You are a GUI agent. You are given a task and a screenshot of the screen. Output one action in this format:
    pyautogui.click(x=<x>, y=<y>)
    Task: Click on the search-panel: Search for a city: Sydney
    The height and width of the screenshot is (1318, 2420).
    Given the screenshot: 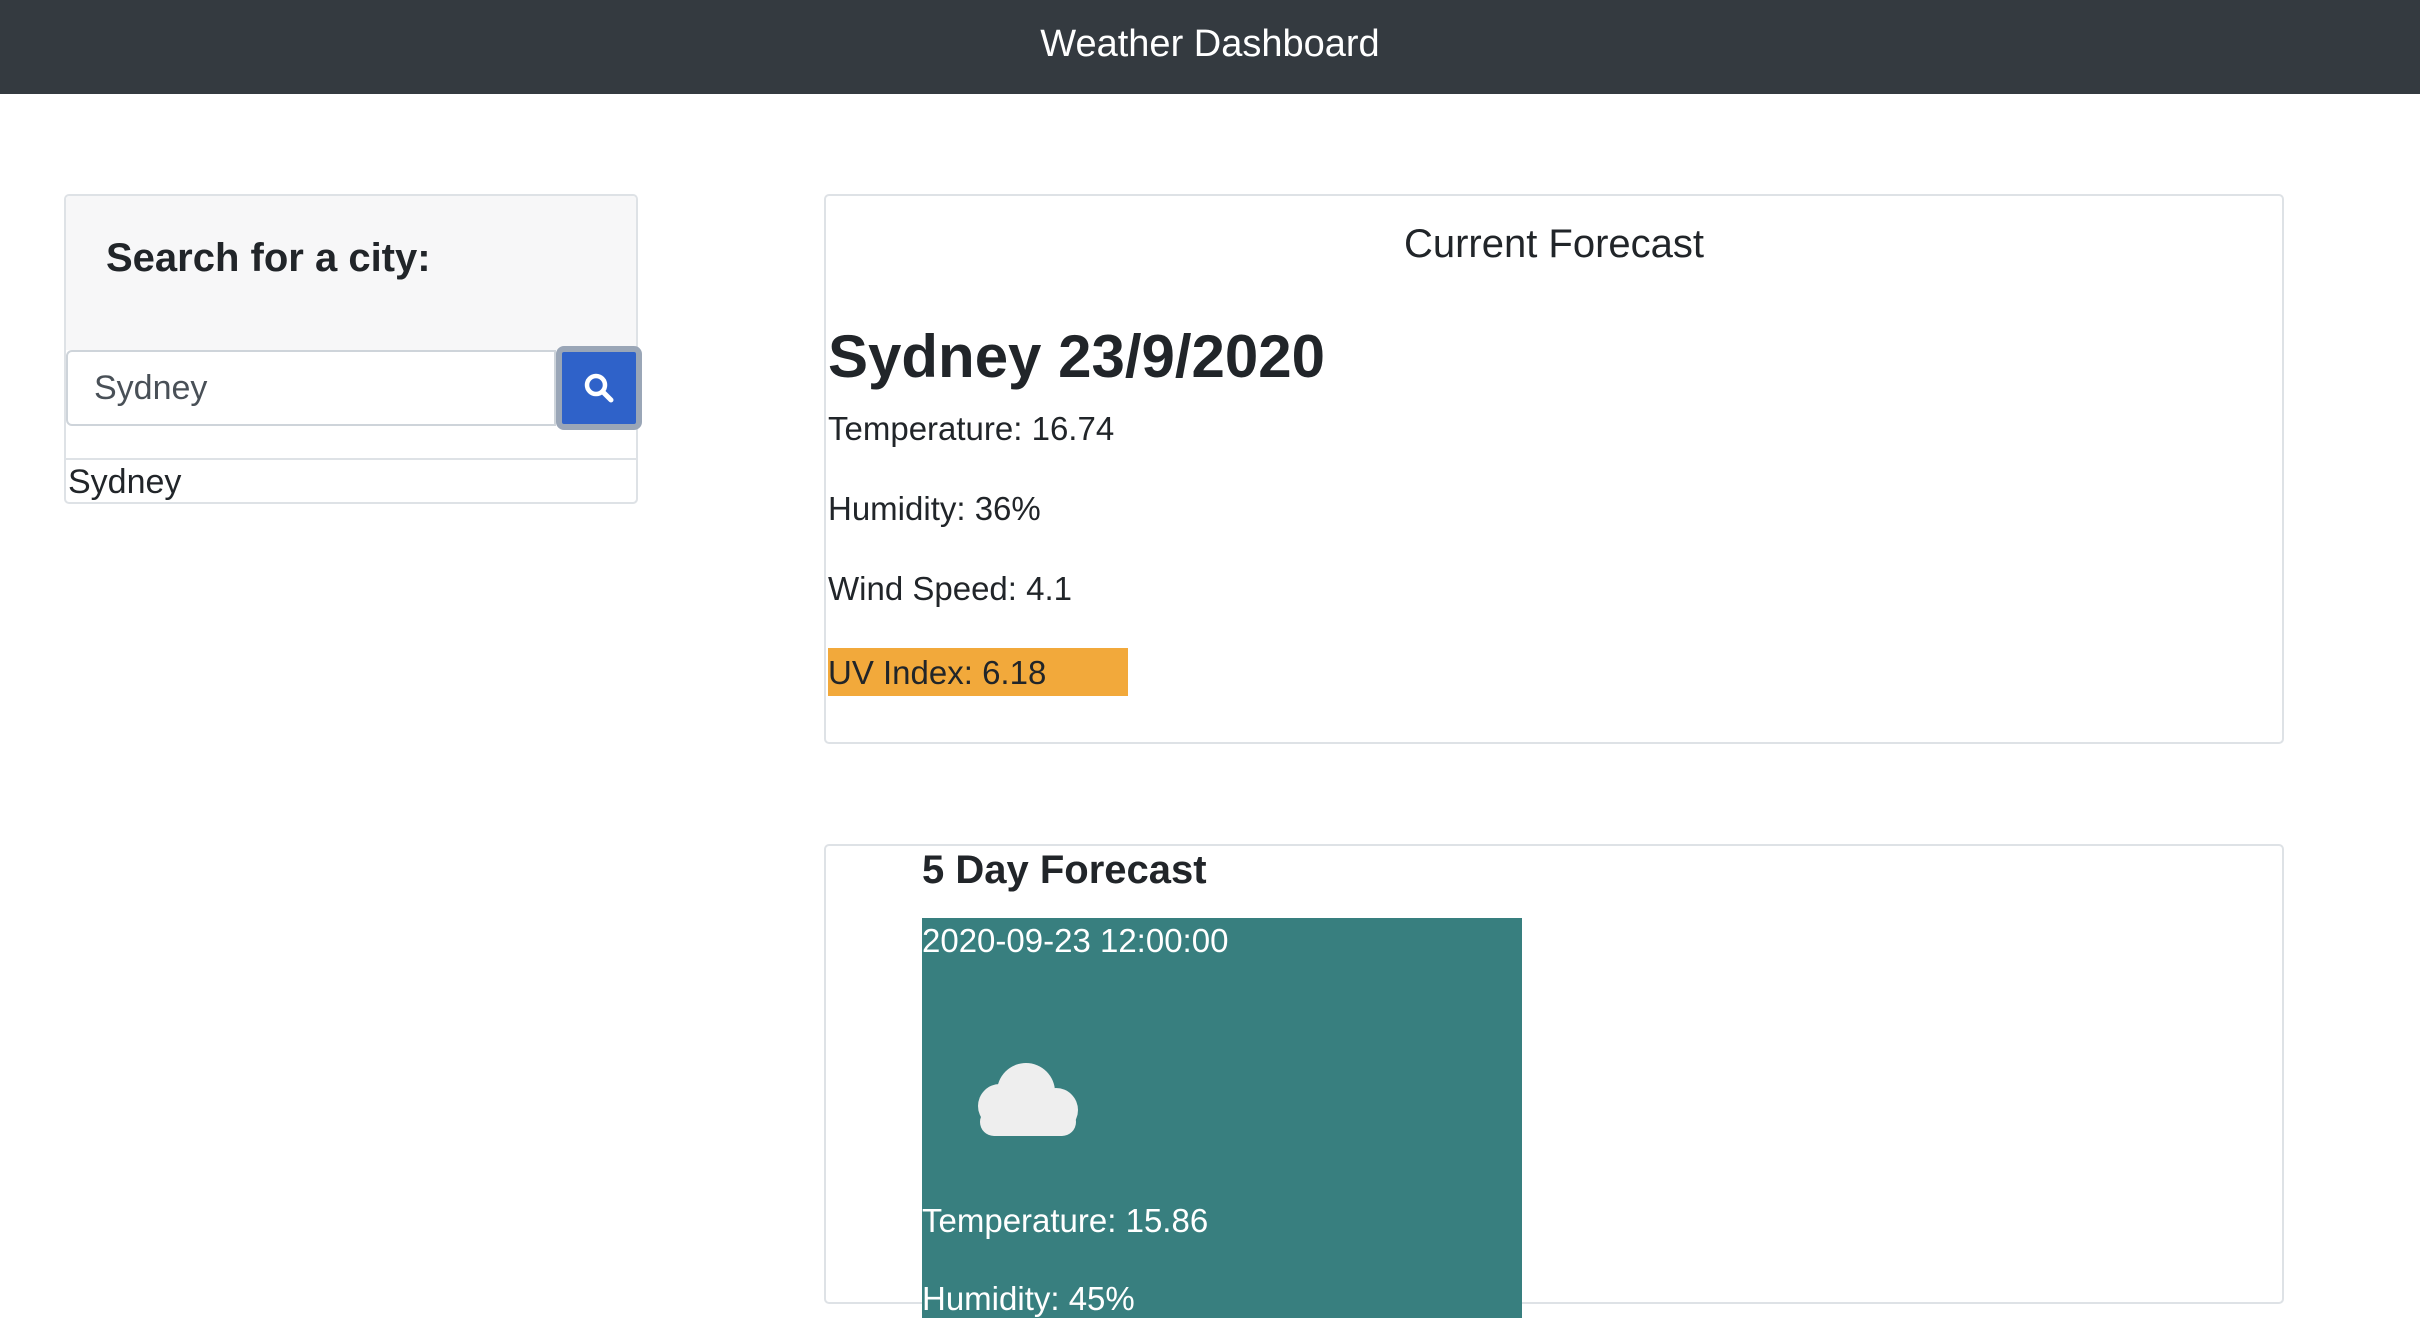 What is the action you would take?
    pyautogui.click(x=353, y=349)
    